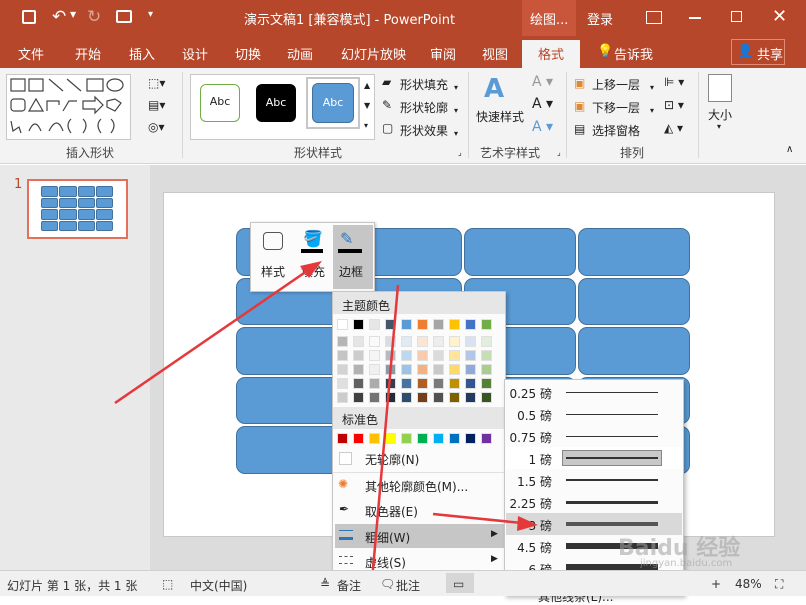 Image resolution: width=806 pixels, height=605 pixels. What do you see at coordinates (373, 53) in the screenshot?
I see `tab-slideshow: 幻灯片放映` at bounding box center [373, 53].